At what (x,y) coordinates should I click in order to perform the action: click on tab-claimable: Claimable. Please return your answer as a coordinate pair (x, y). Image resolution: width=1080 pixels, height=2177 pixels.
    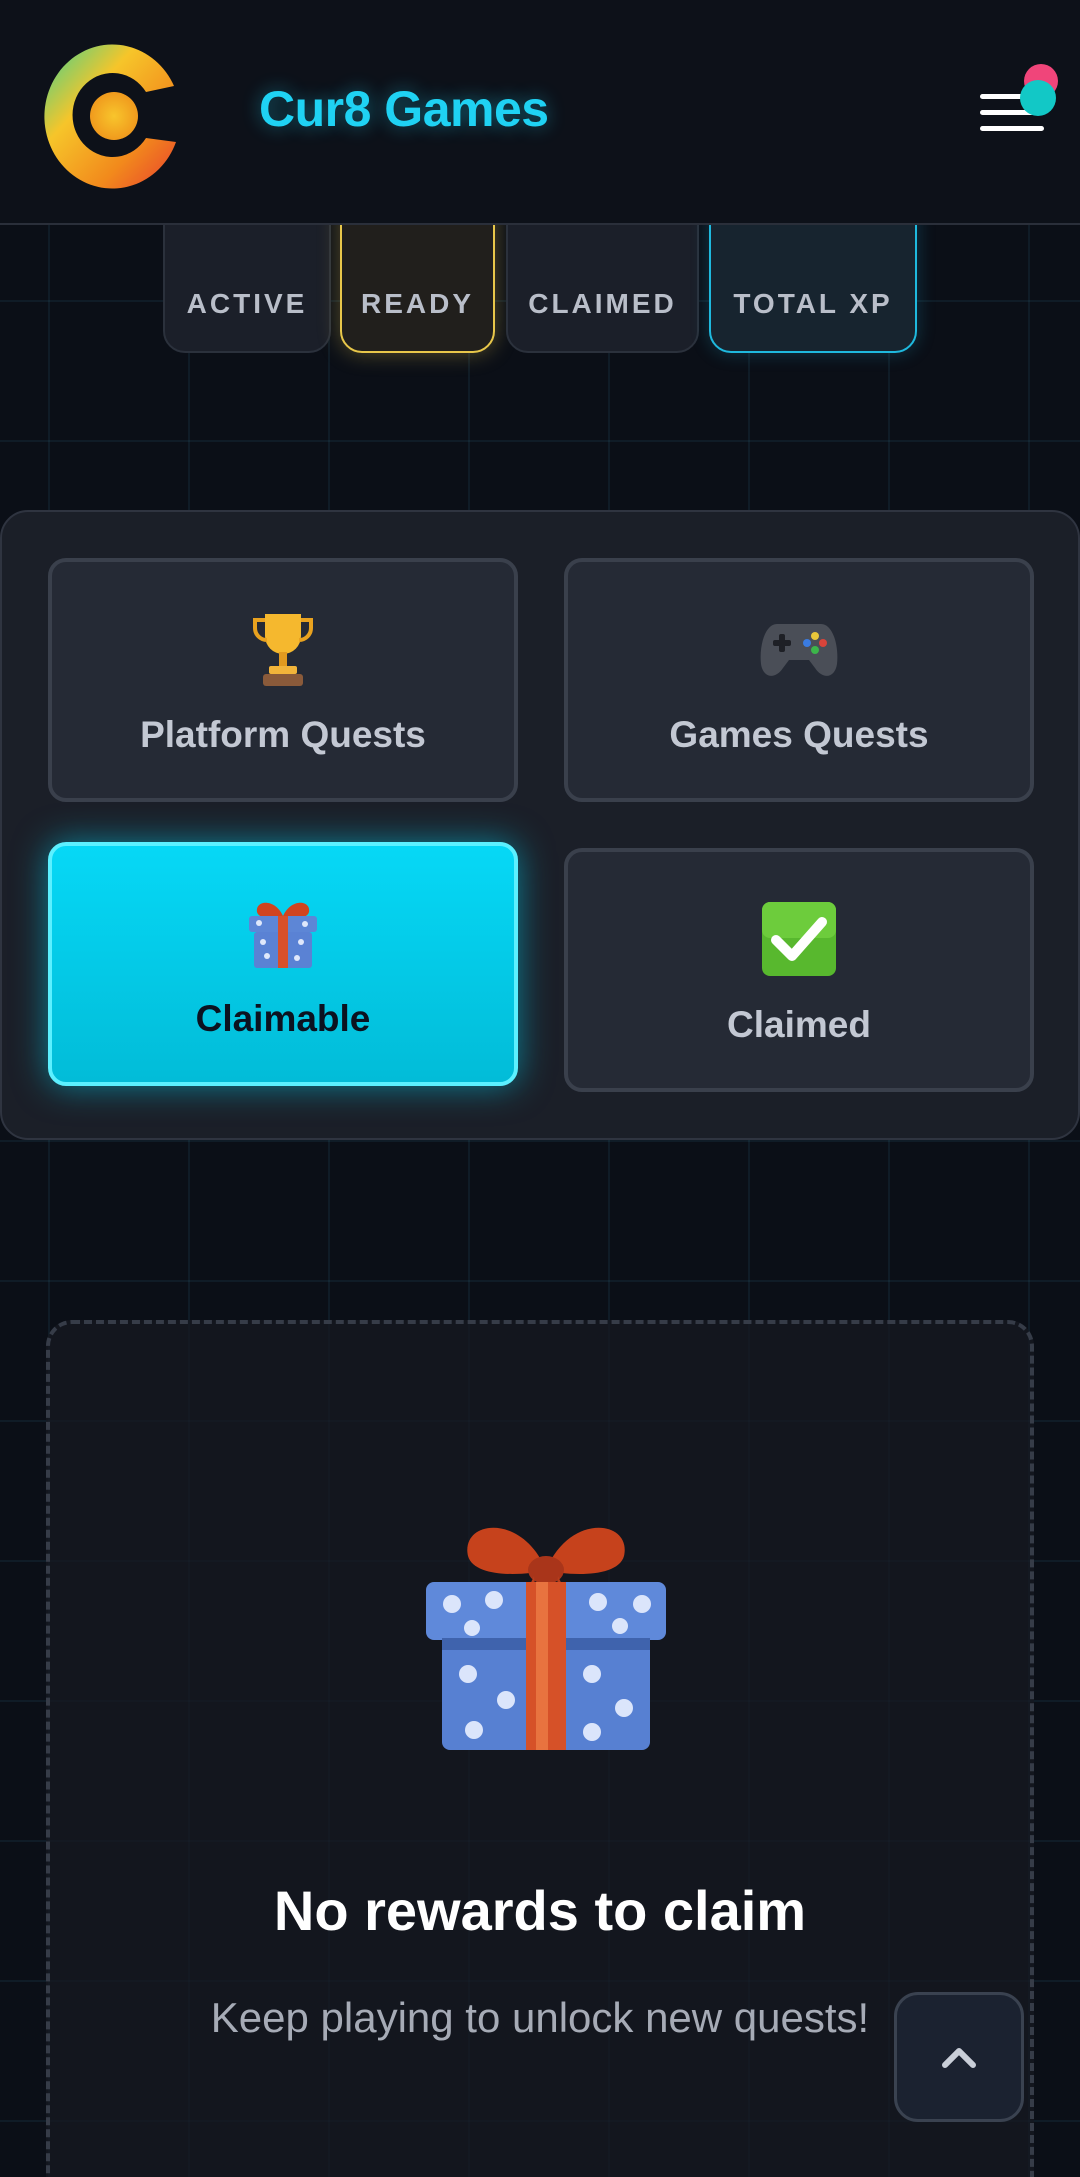
    Looking at the image, I should click on (283, 964).